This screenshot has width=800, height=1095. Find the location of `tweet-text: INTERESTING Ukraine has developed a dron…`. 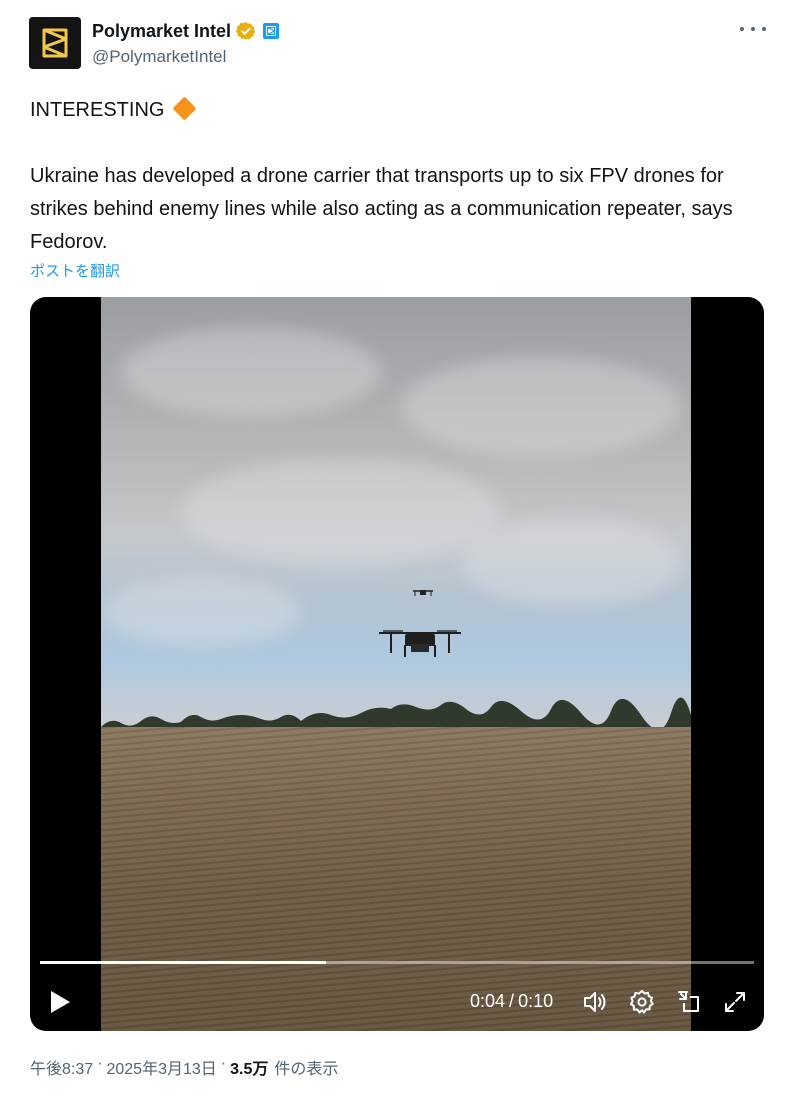

tweet-text: INTERESTING Ukraine has developed a dron… is located at coordinates (400, 176).